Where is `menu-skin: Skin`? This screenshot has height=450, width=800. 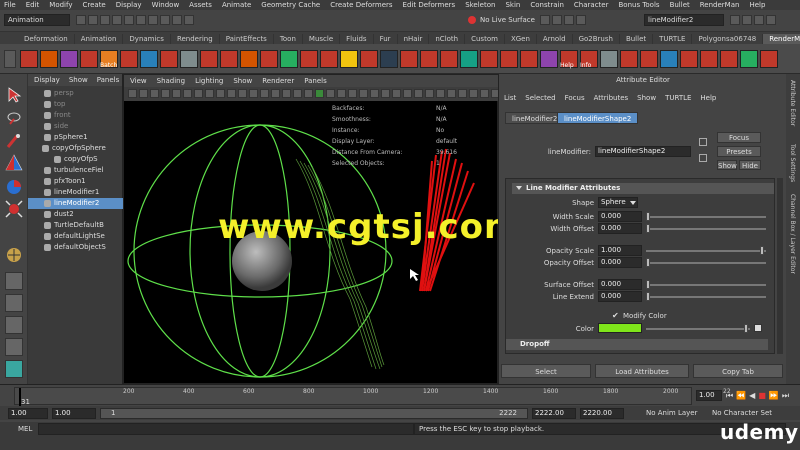 menu-skin: Skin is located at coordinates (512, 5).